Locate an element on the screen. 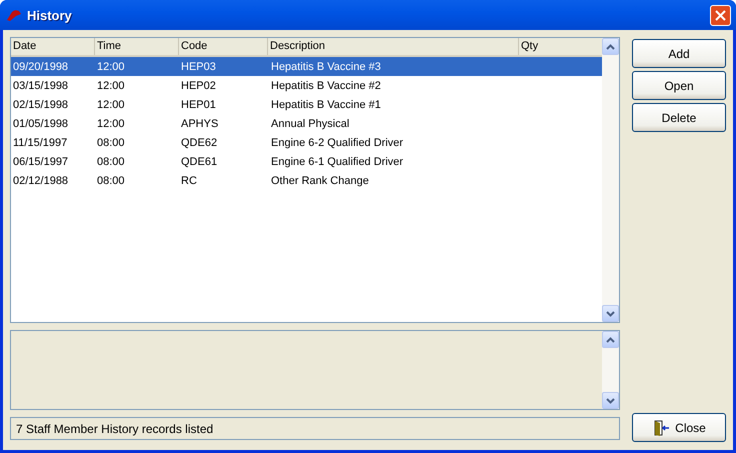  close-icon is located at coordinates (720, 15).